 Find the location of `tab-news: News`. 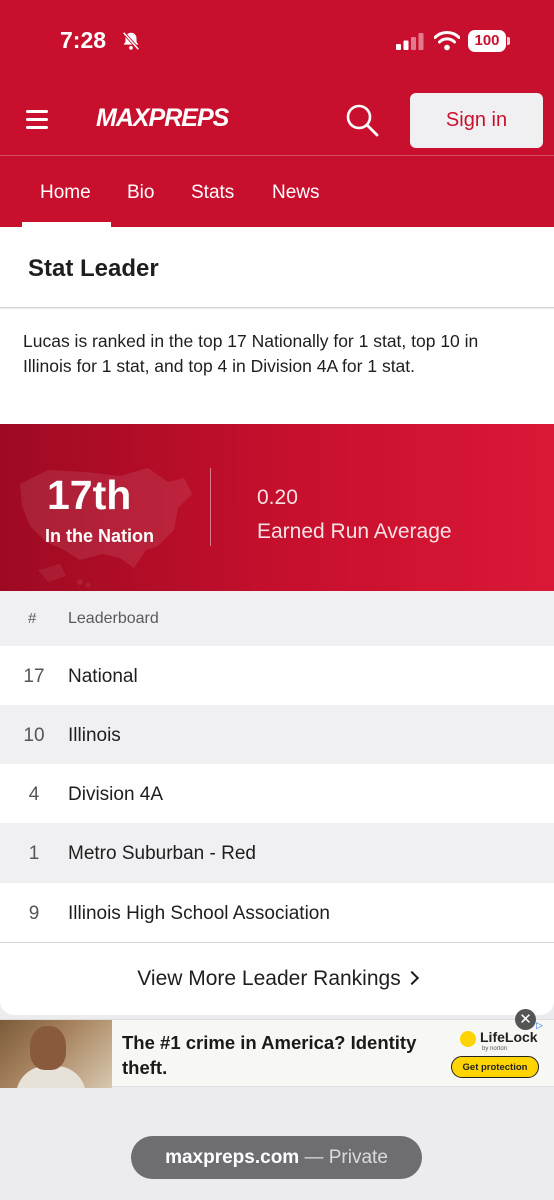

tab-news: News is located at coordinates (296, 193).